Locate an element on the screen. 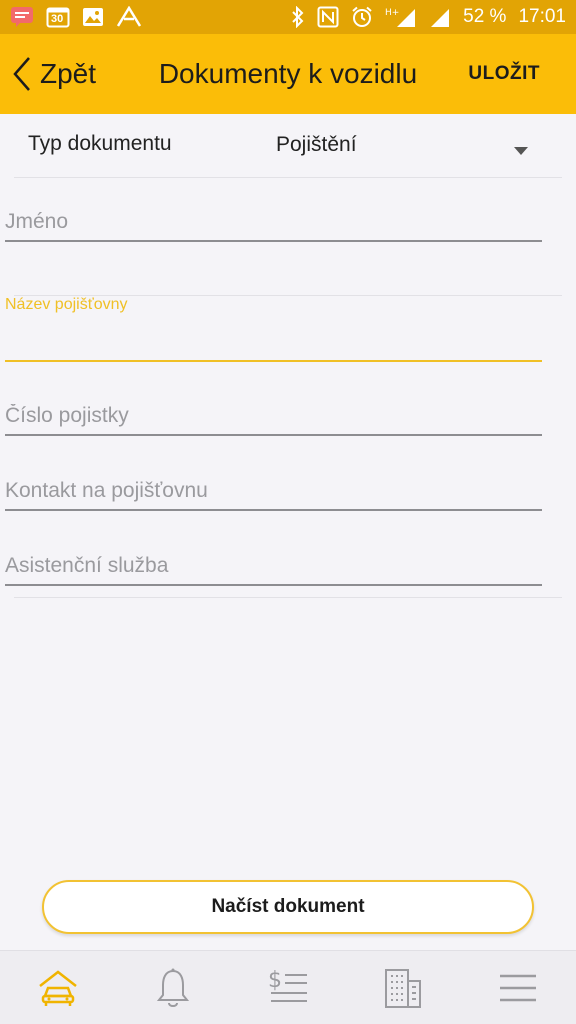 The image size is (576, 1024). signal-icon is located at coordinates (440, 17).